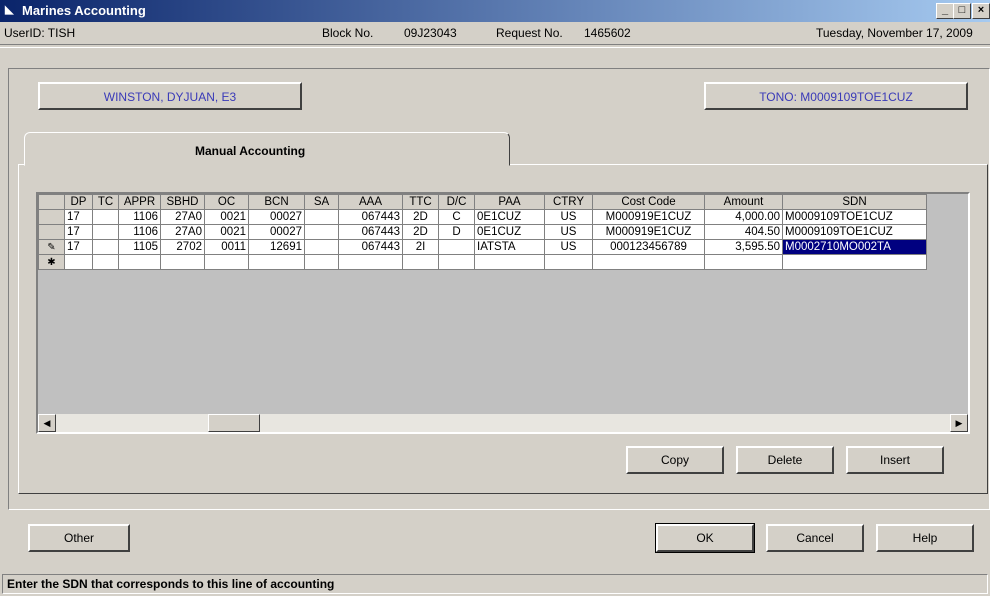 The image size is (990, 596). What do you see at coordinates (568, 202) in the screenshot?
I see `column-header: CTRY` at bounding box center [568, 202].